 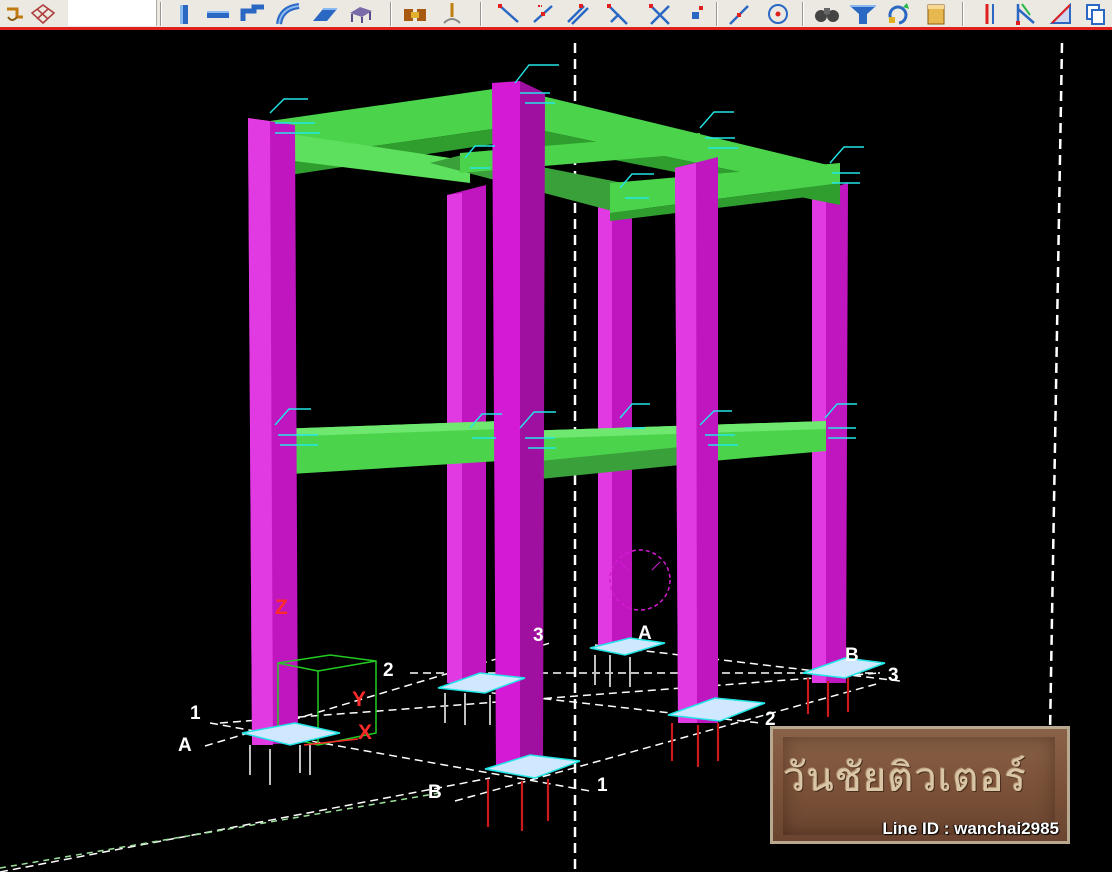 I want to click on curved-beam-icon, so click(x=288, y=14).